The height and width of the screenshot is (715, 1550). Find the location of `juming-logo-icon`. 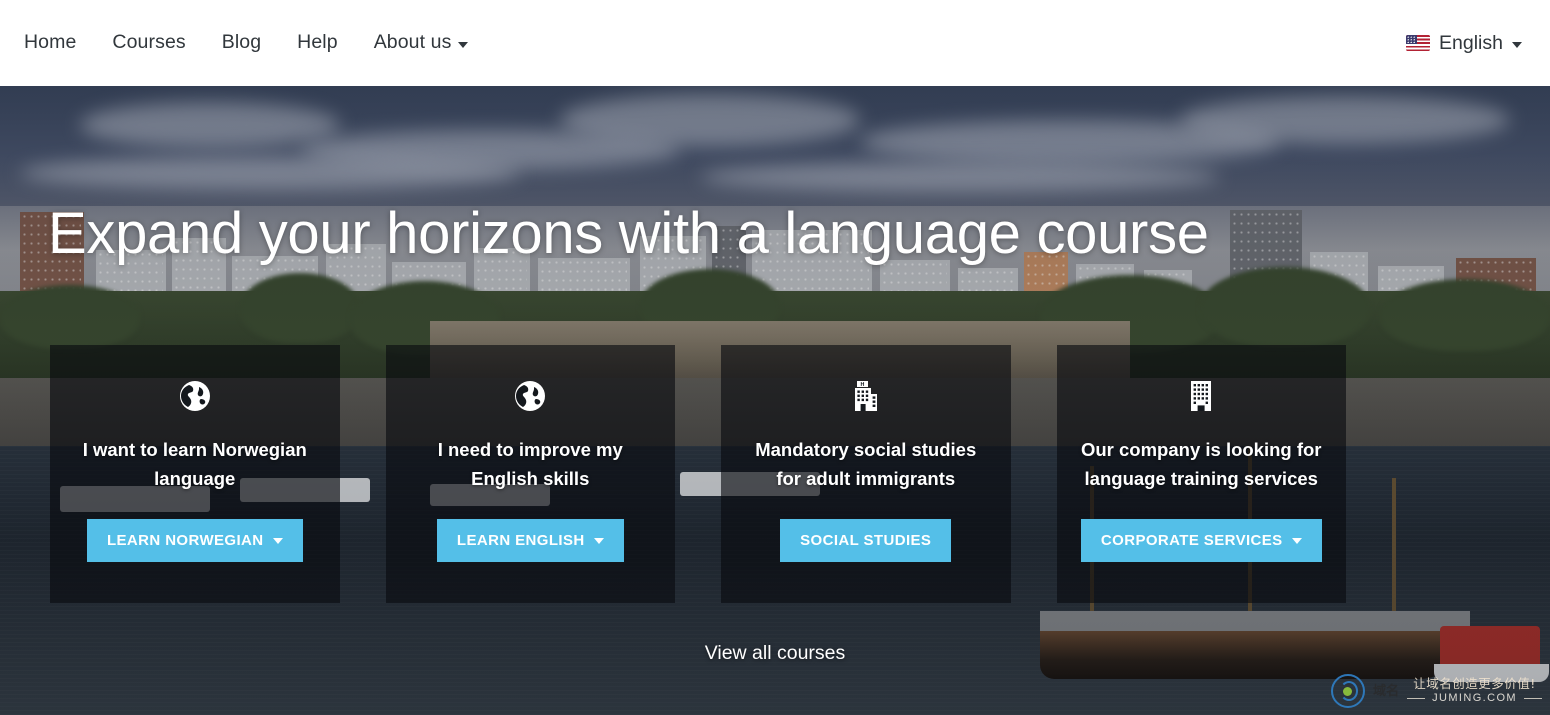

juming-logo-icon is located at coordinates (1348, 691).